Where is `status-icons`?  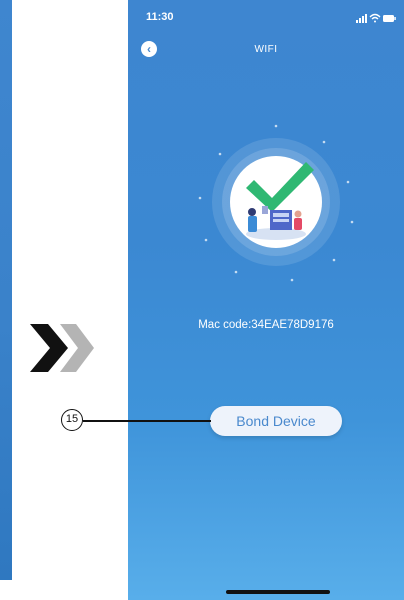
status-icons is located at coordinates (376, 18).